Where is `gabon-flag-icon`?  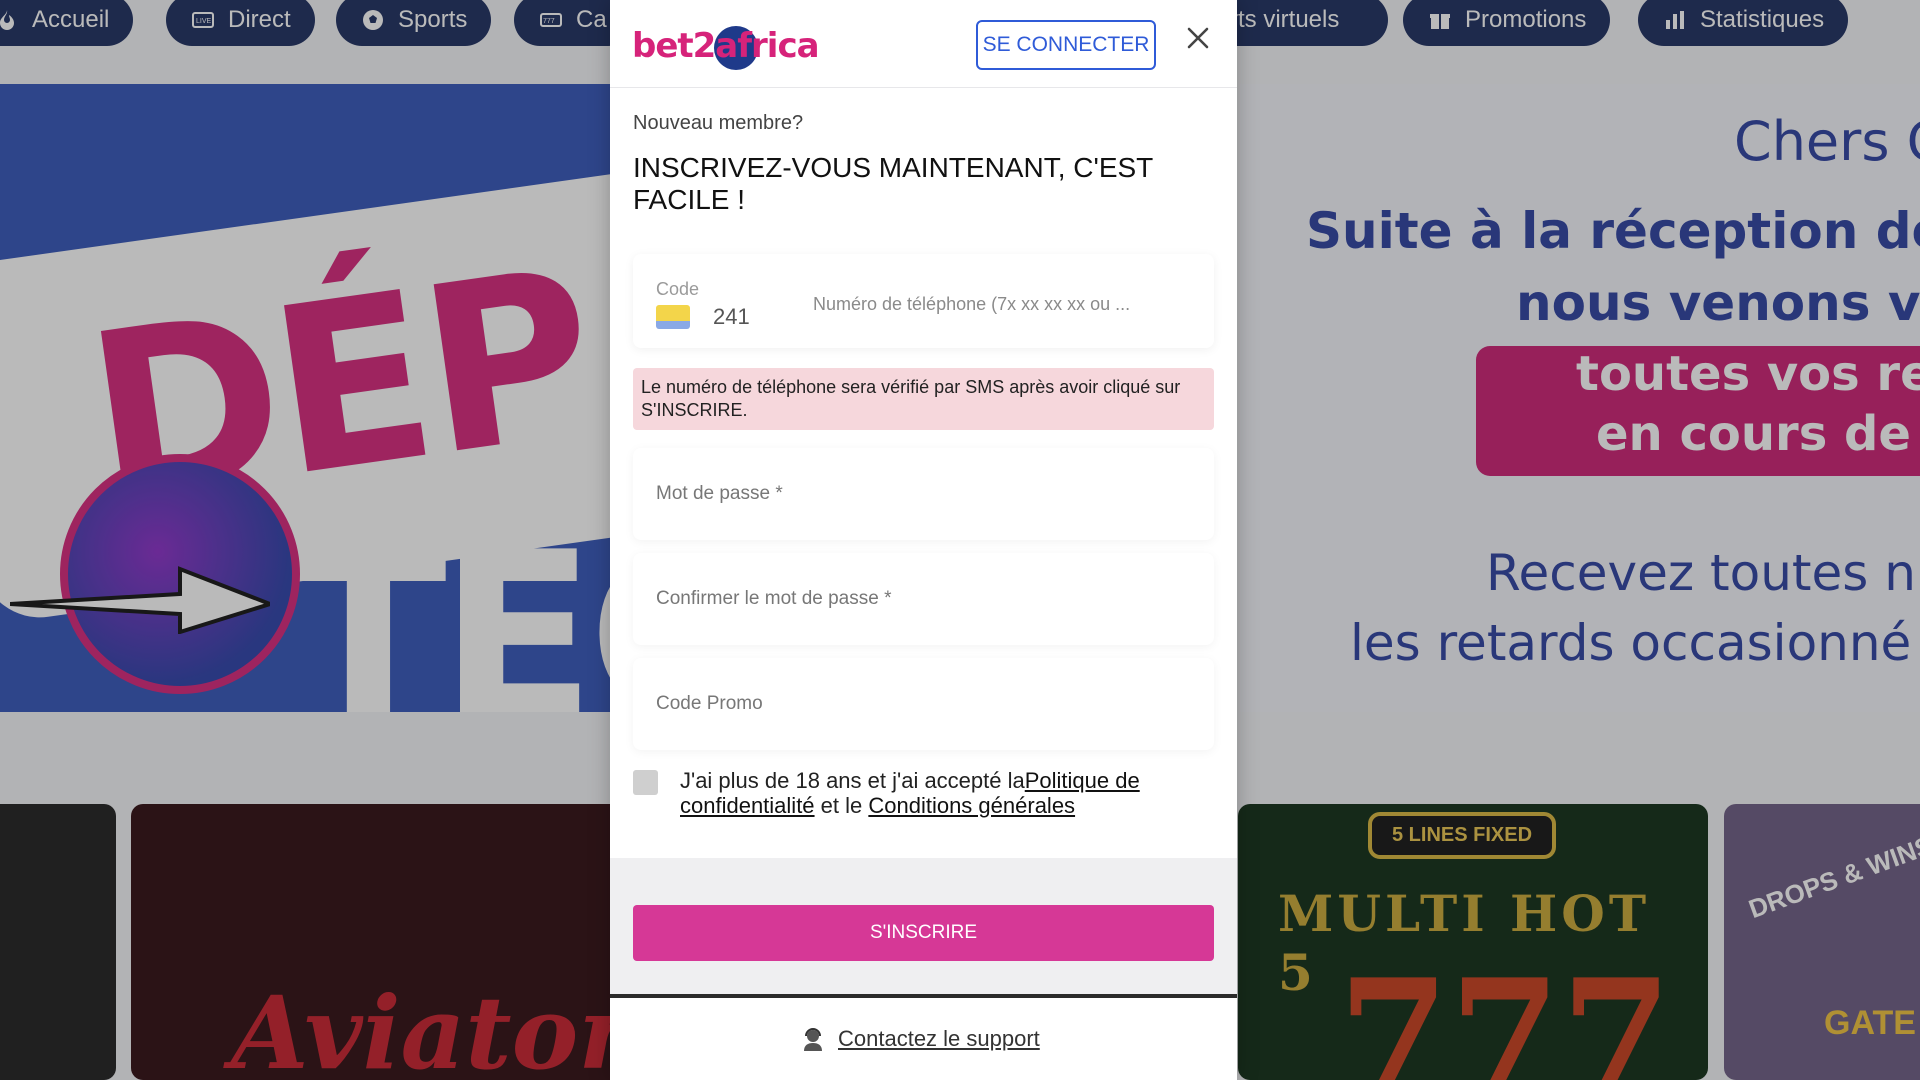
gabon-flag-icon is located at coordinates (673, 317).